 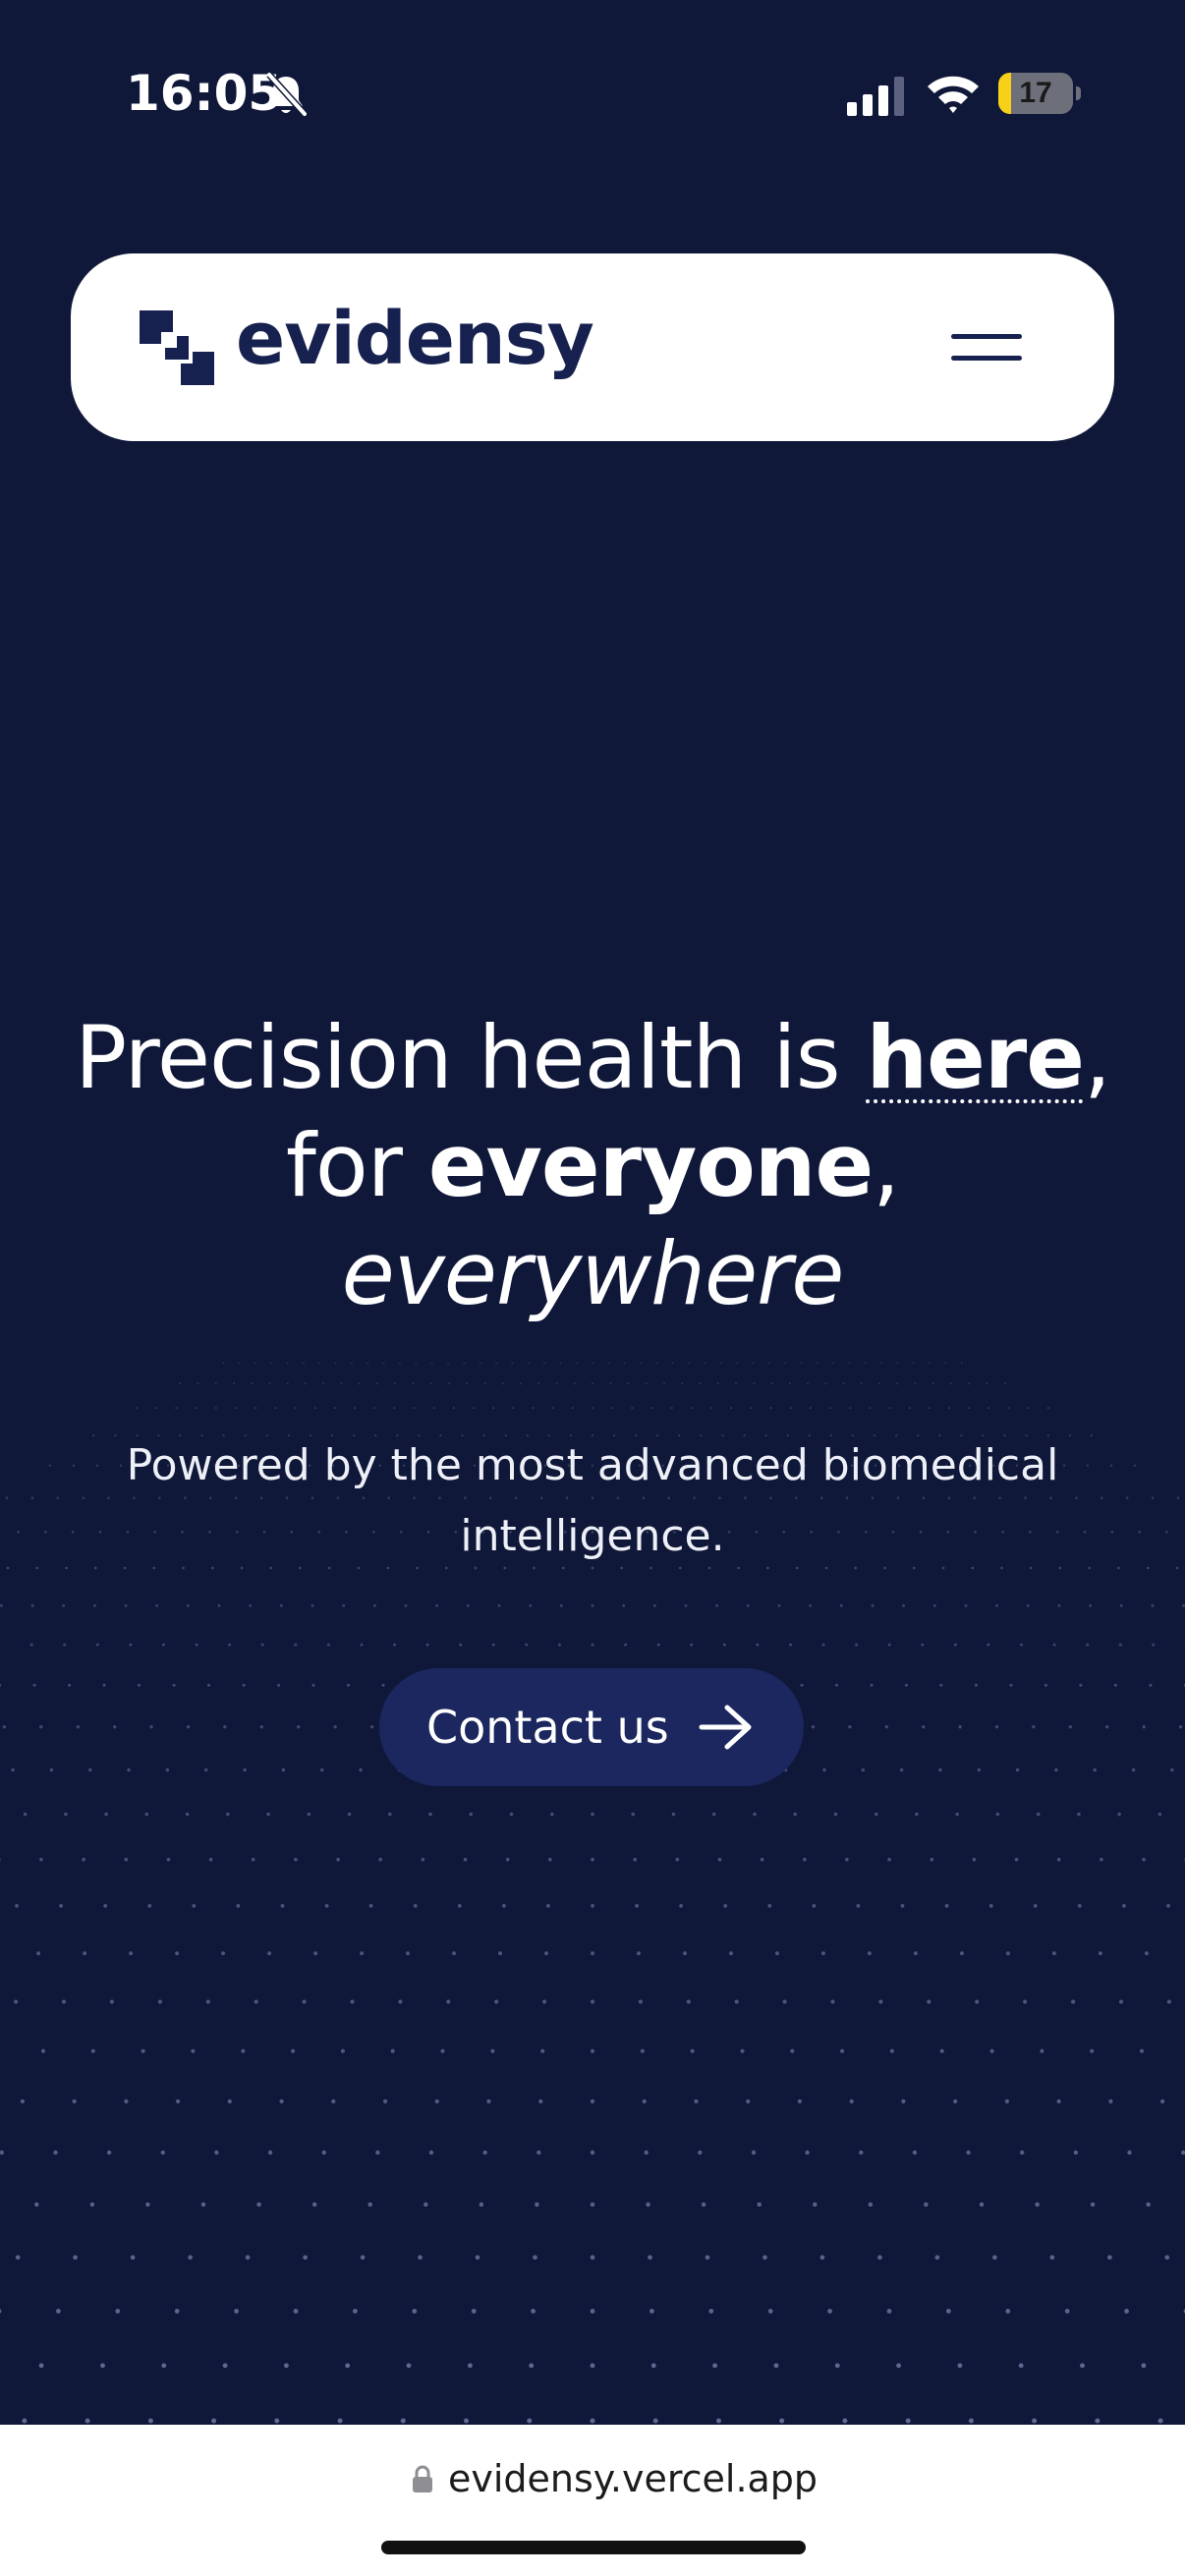 I want to click on brand-name: evidensy, so click(x=415, y=339).